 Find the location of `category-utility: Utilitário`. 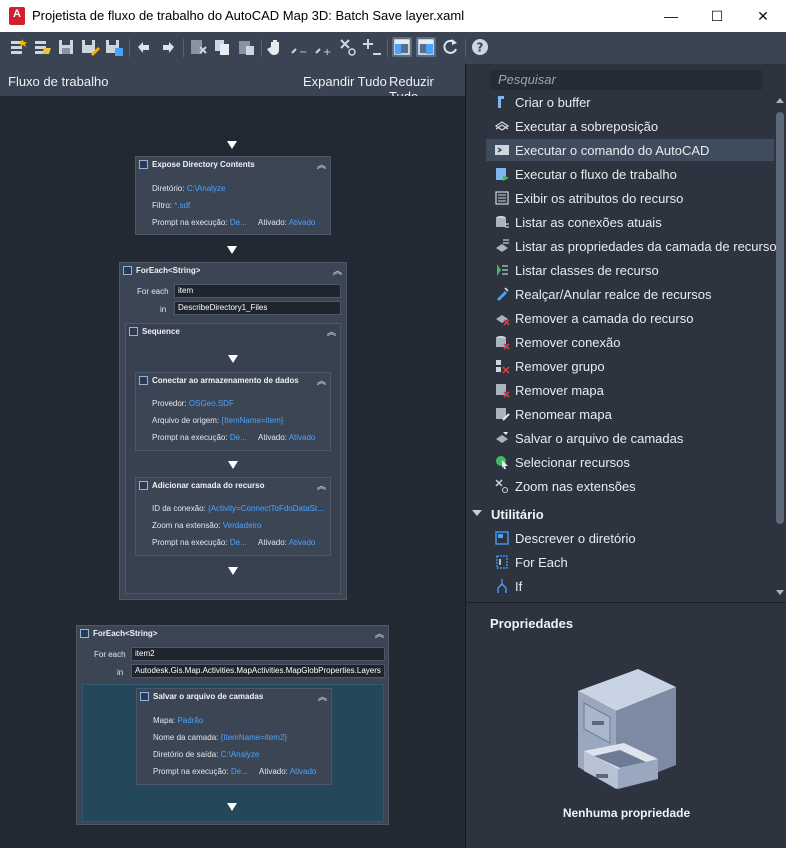

category-utility: Utilitário is located at coordinates (619, 514).